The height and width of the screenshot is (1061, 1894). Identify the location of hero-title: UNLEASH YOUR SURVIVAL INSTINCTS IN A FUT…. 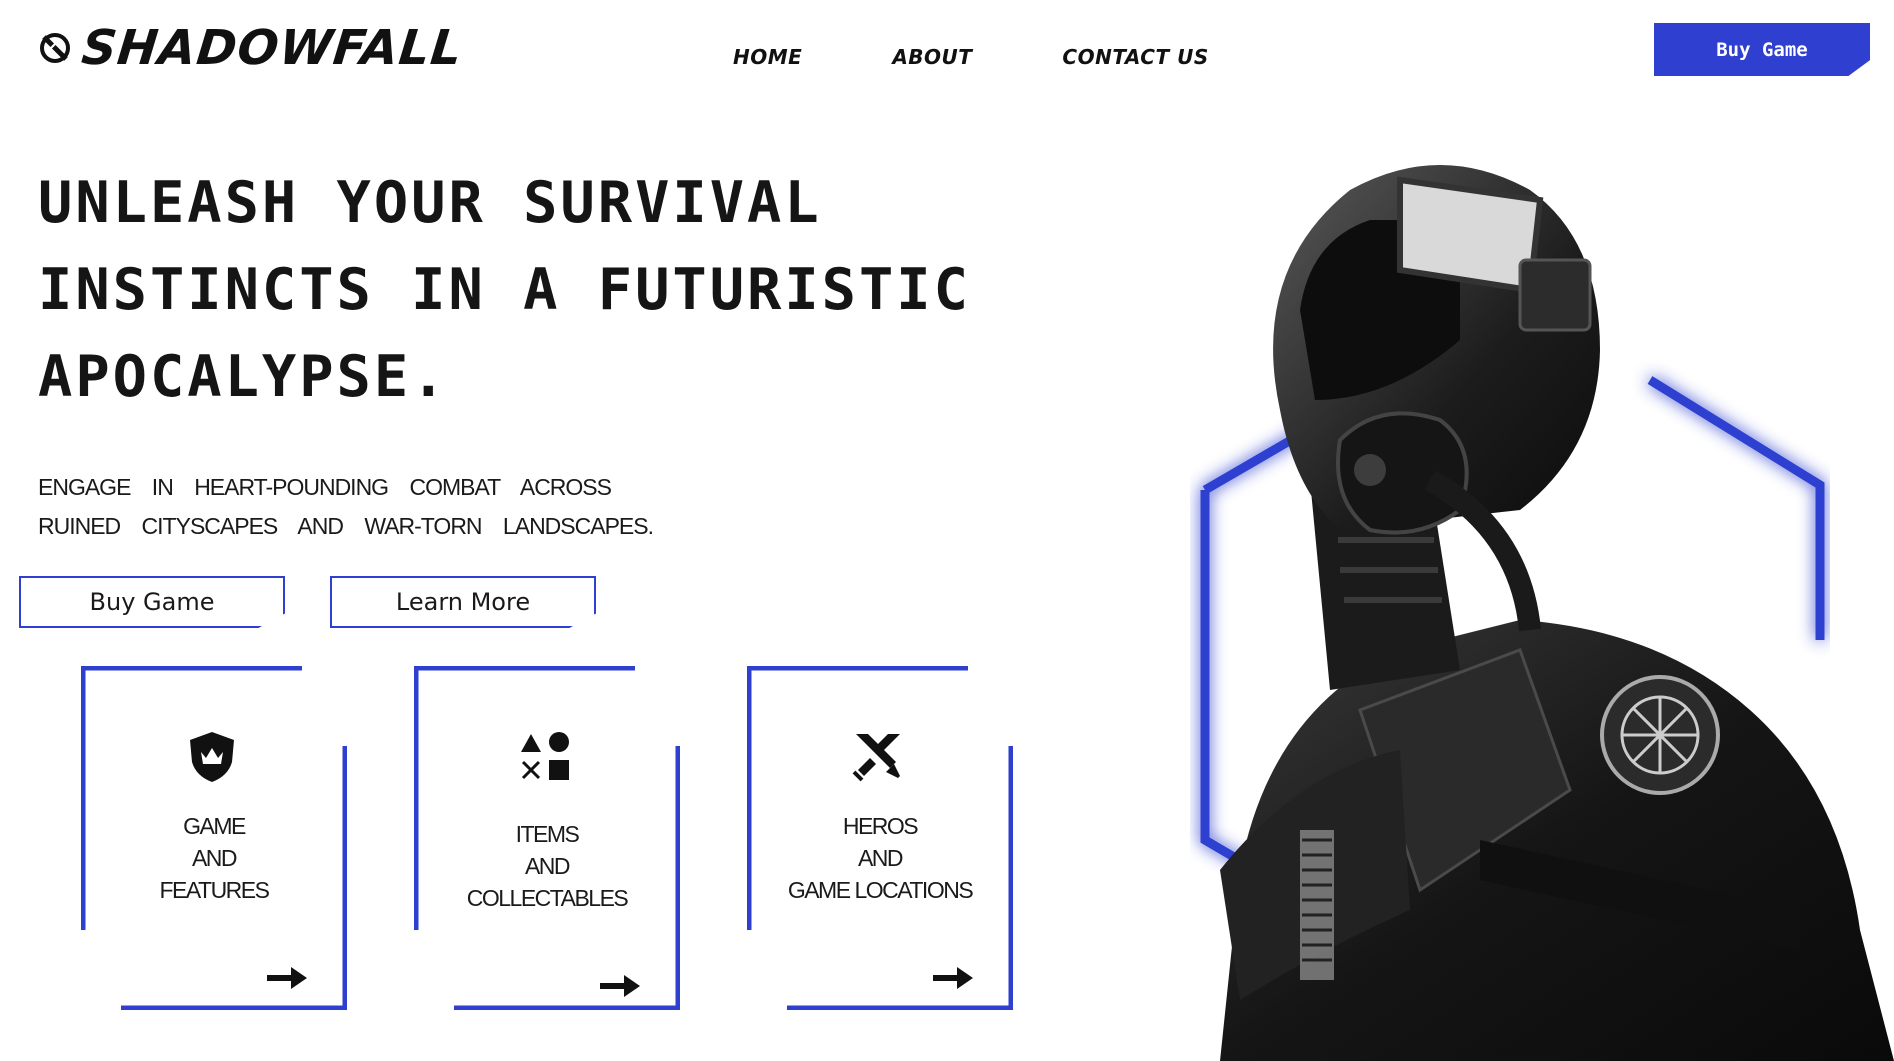
(504, 290).